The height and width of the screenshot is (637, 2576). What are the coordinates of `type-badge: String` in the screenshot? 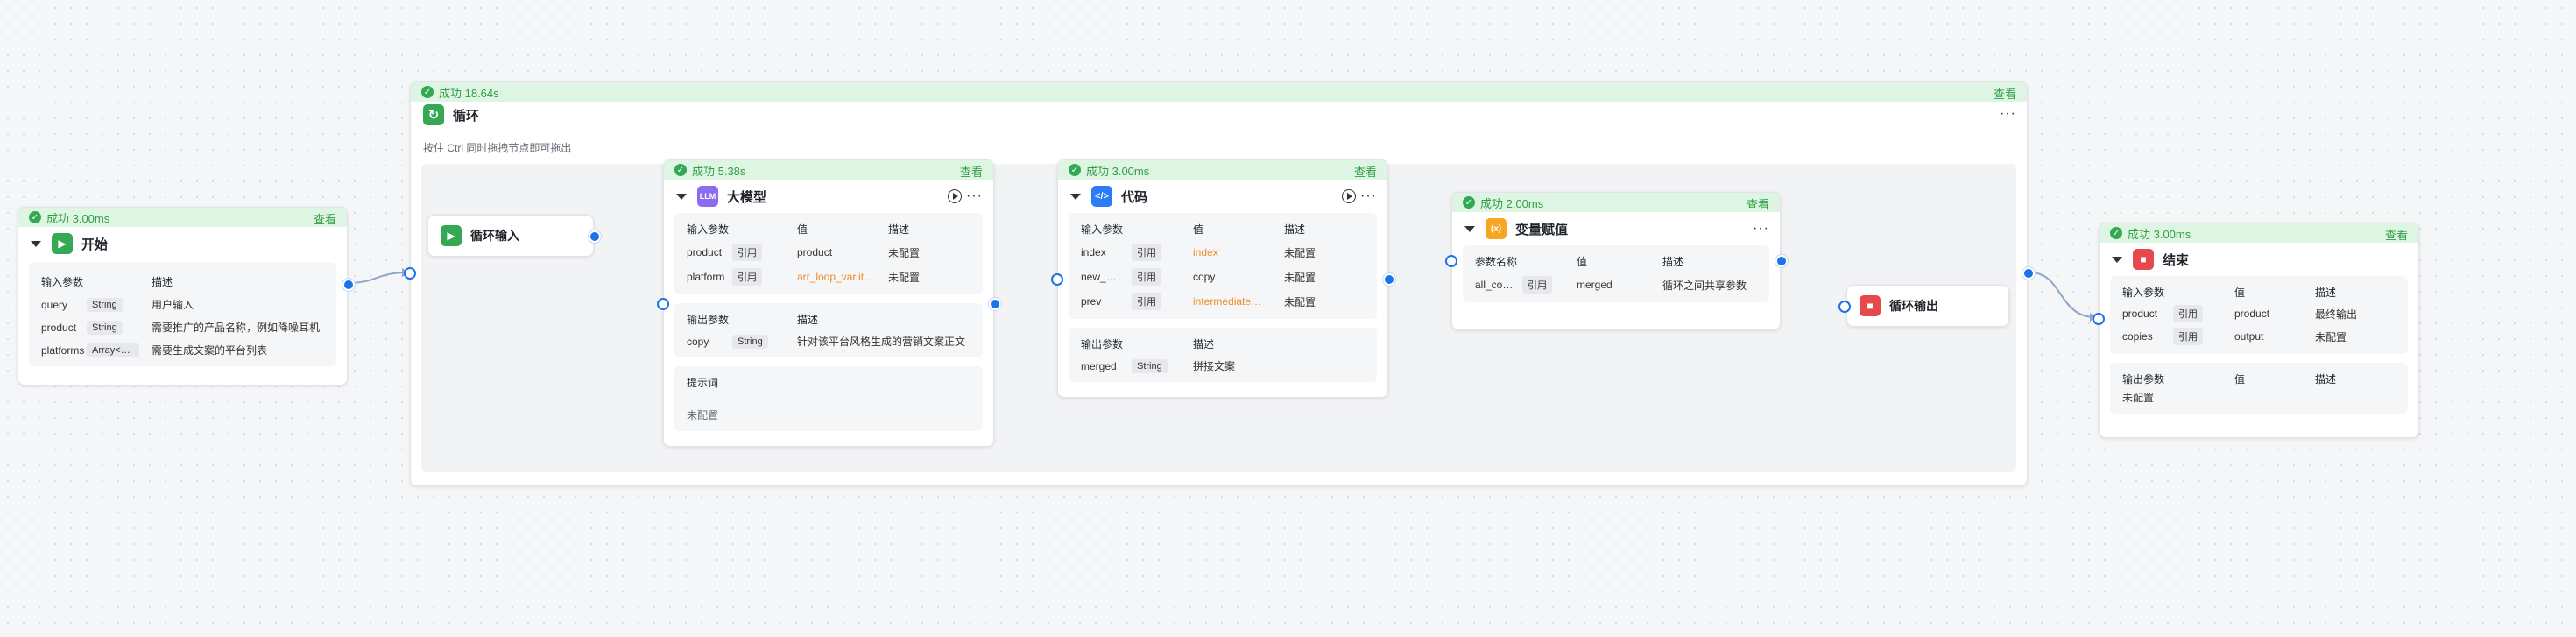 It's located at (1150, 365).